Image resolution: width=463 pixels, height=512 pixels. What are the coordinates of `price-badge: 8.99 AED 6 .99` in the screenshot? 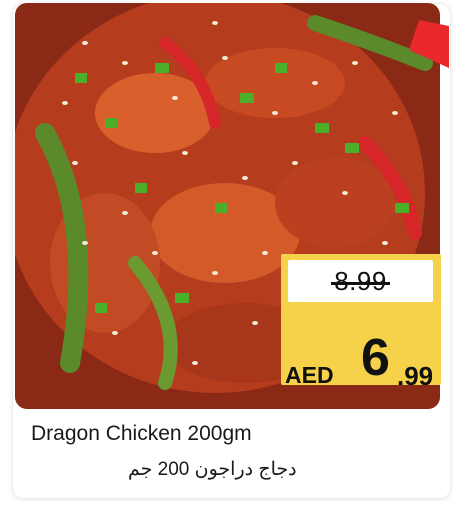 It's located at (361, 322).